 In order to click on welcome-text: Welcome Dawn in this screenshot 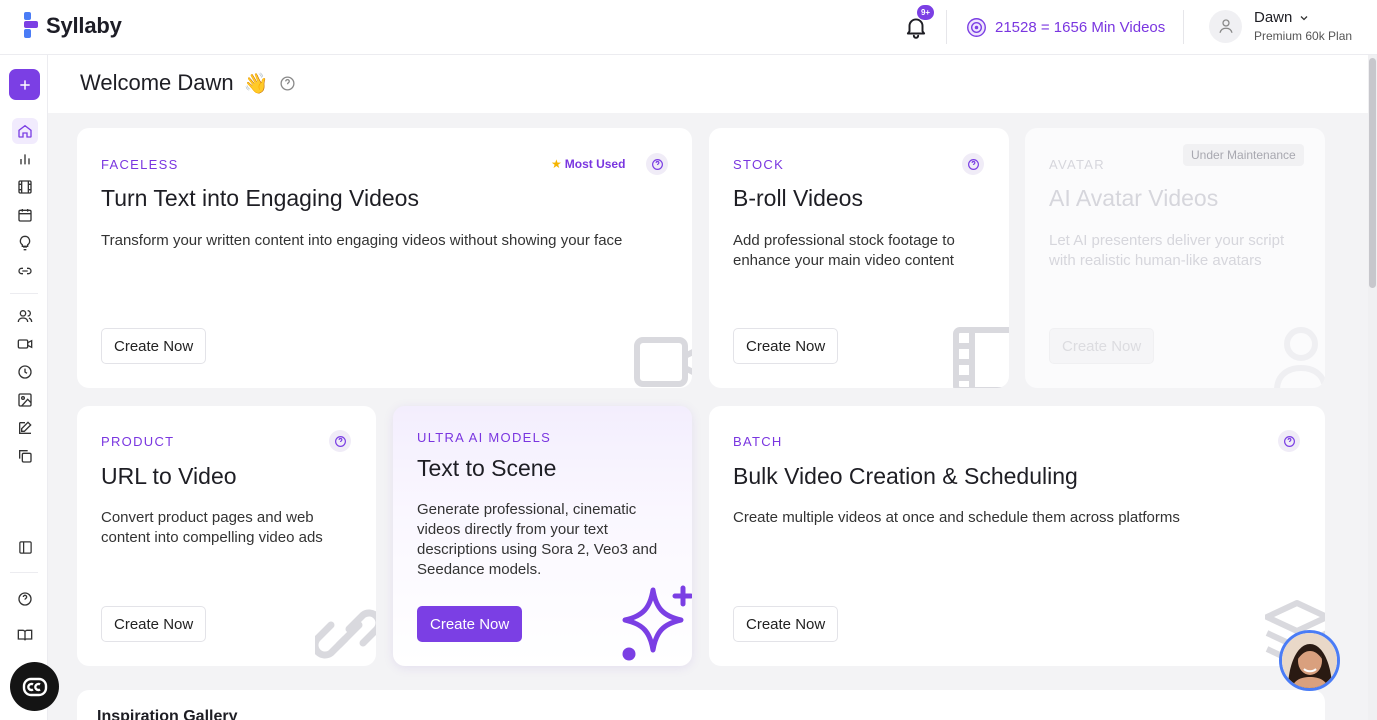, I will do `click(157, 82)`.